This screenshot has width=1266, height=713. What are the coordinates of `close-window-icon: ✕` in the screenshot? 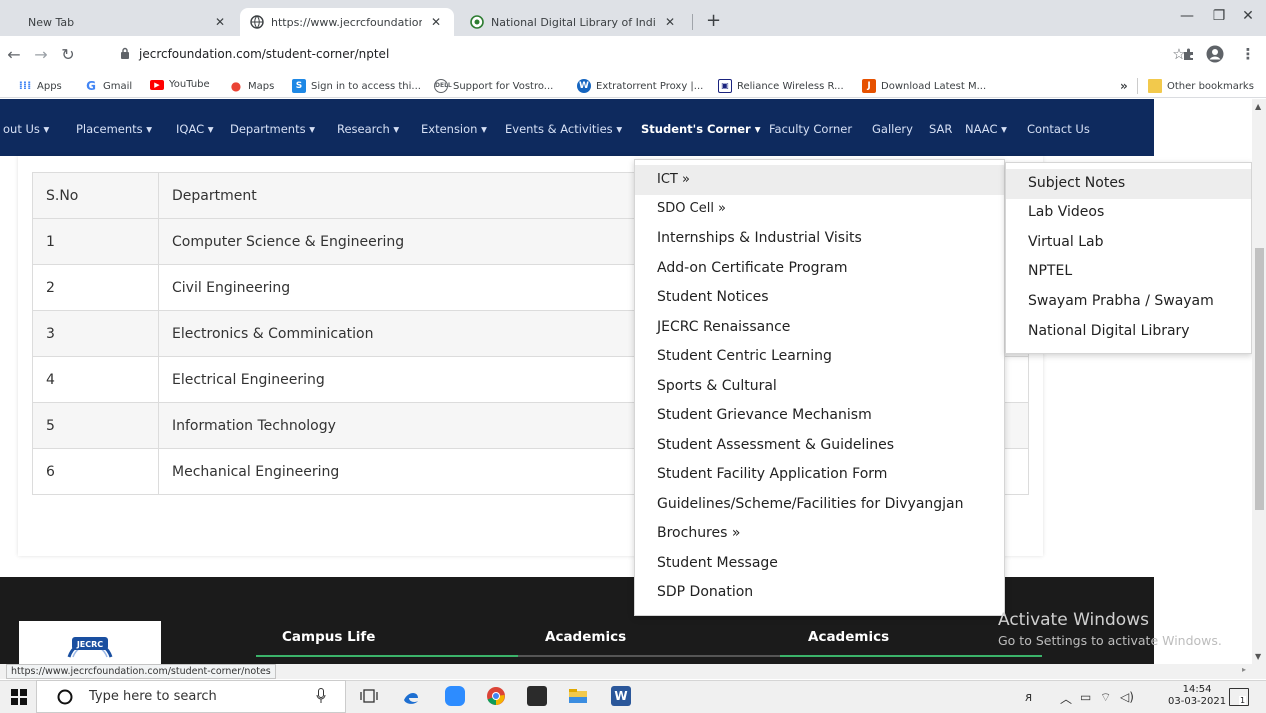 It's located at (1248, 16).